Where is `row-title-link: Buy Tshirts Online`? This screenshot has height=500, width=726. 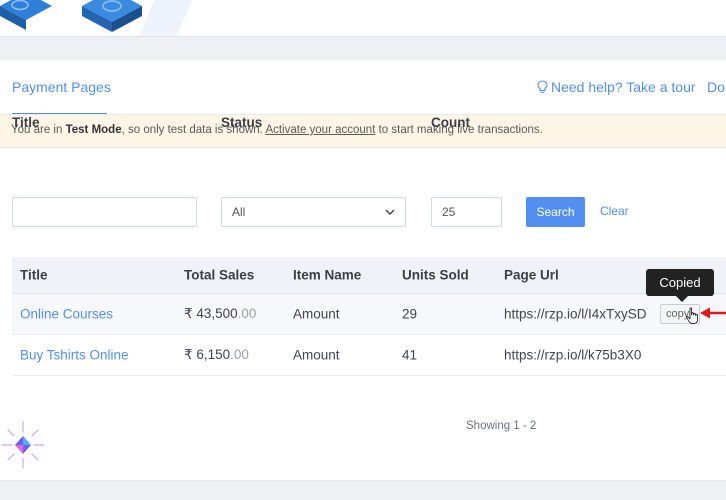
row-title-link: Buy Tshirts Online is located at coordinates (74, 355).